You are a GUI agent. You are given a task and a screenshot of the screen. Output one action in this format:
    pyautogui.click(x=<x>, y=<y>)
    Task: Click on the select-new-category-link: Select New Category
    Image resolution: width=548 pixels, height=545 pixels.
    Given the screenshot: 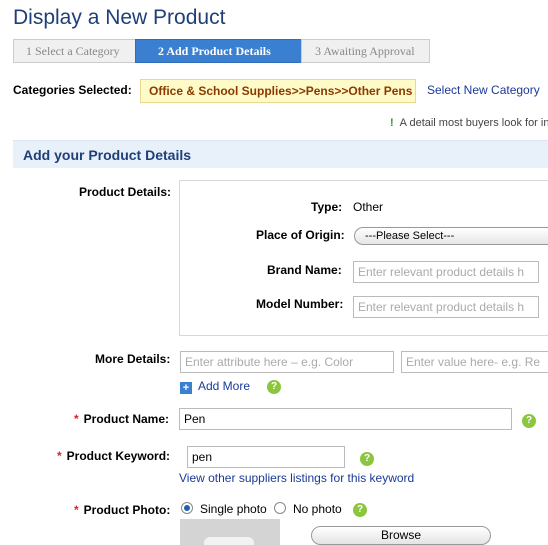 What is the action you would take?
    pyautogui.click(x=483, y=90)
    